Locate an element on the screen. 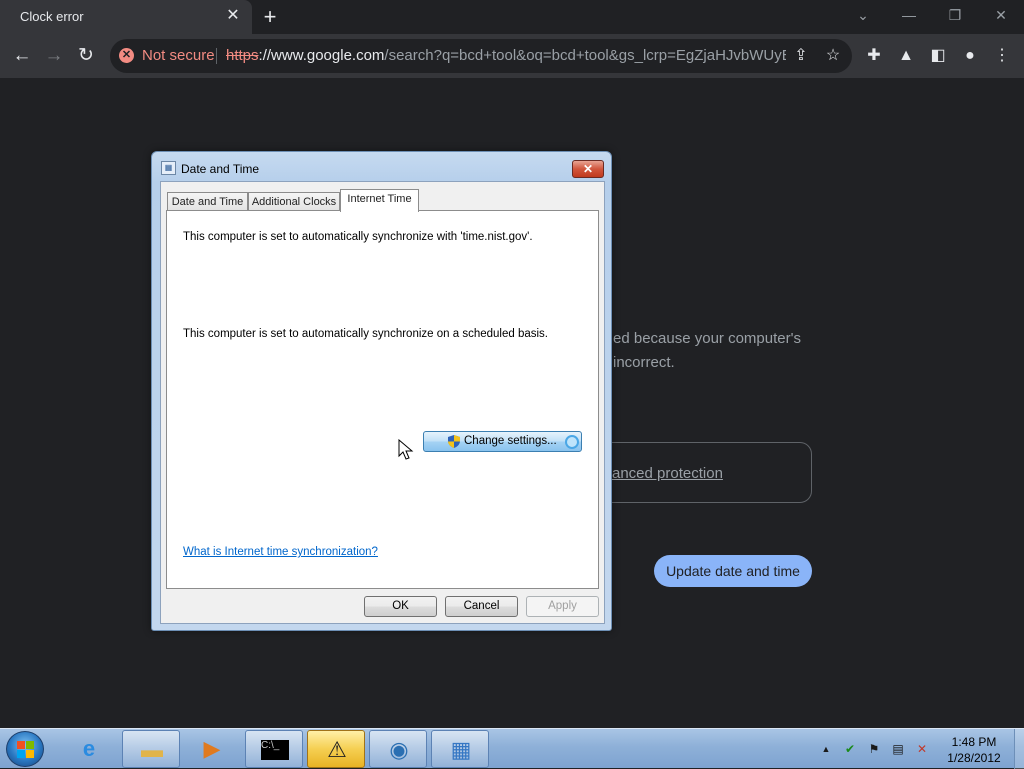  mouse-pointer-icon is located at coordinates (406, 449).